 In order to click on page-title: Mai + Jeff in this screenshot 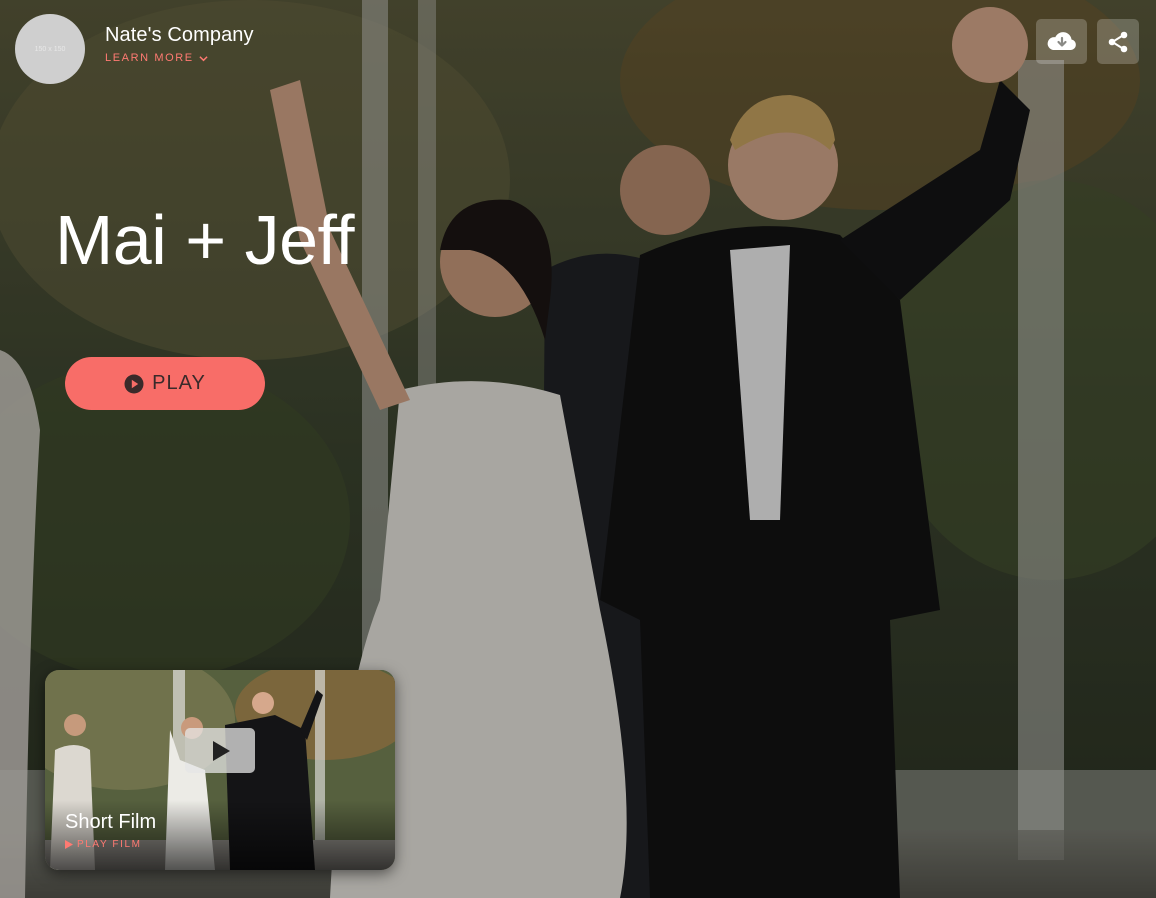, I will do `click(205, 240)`.